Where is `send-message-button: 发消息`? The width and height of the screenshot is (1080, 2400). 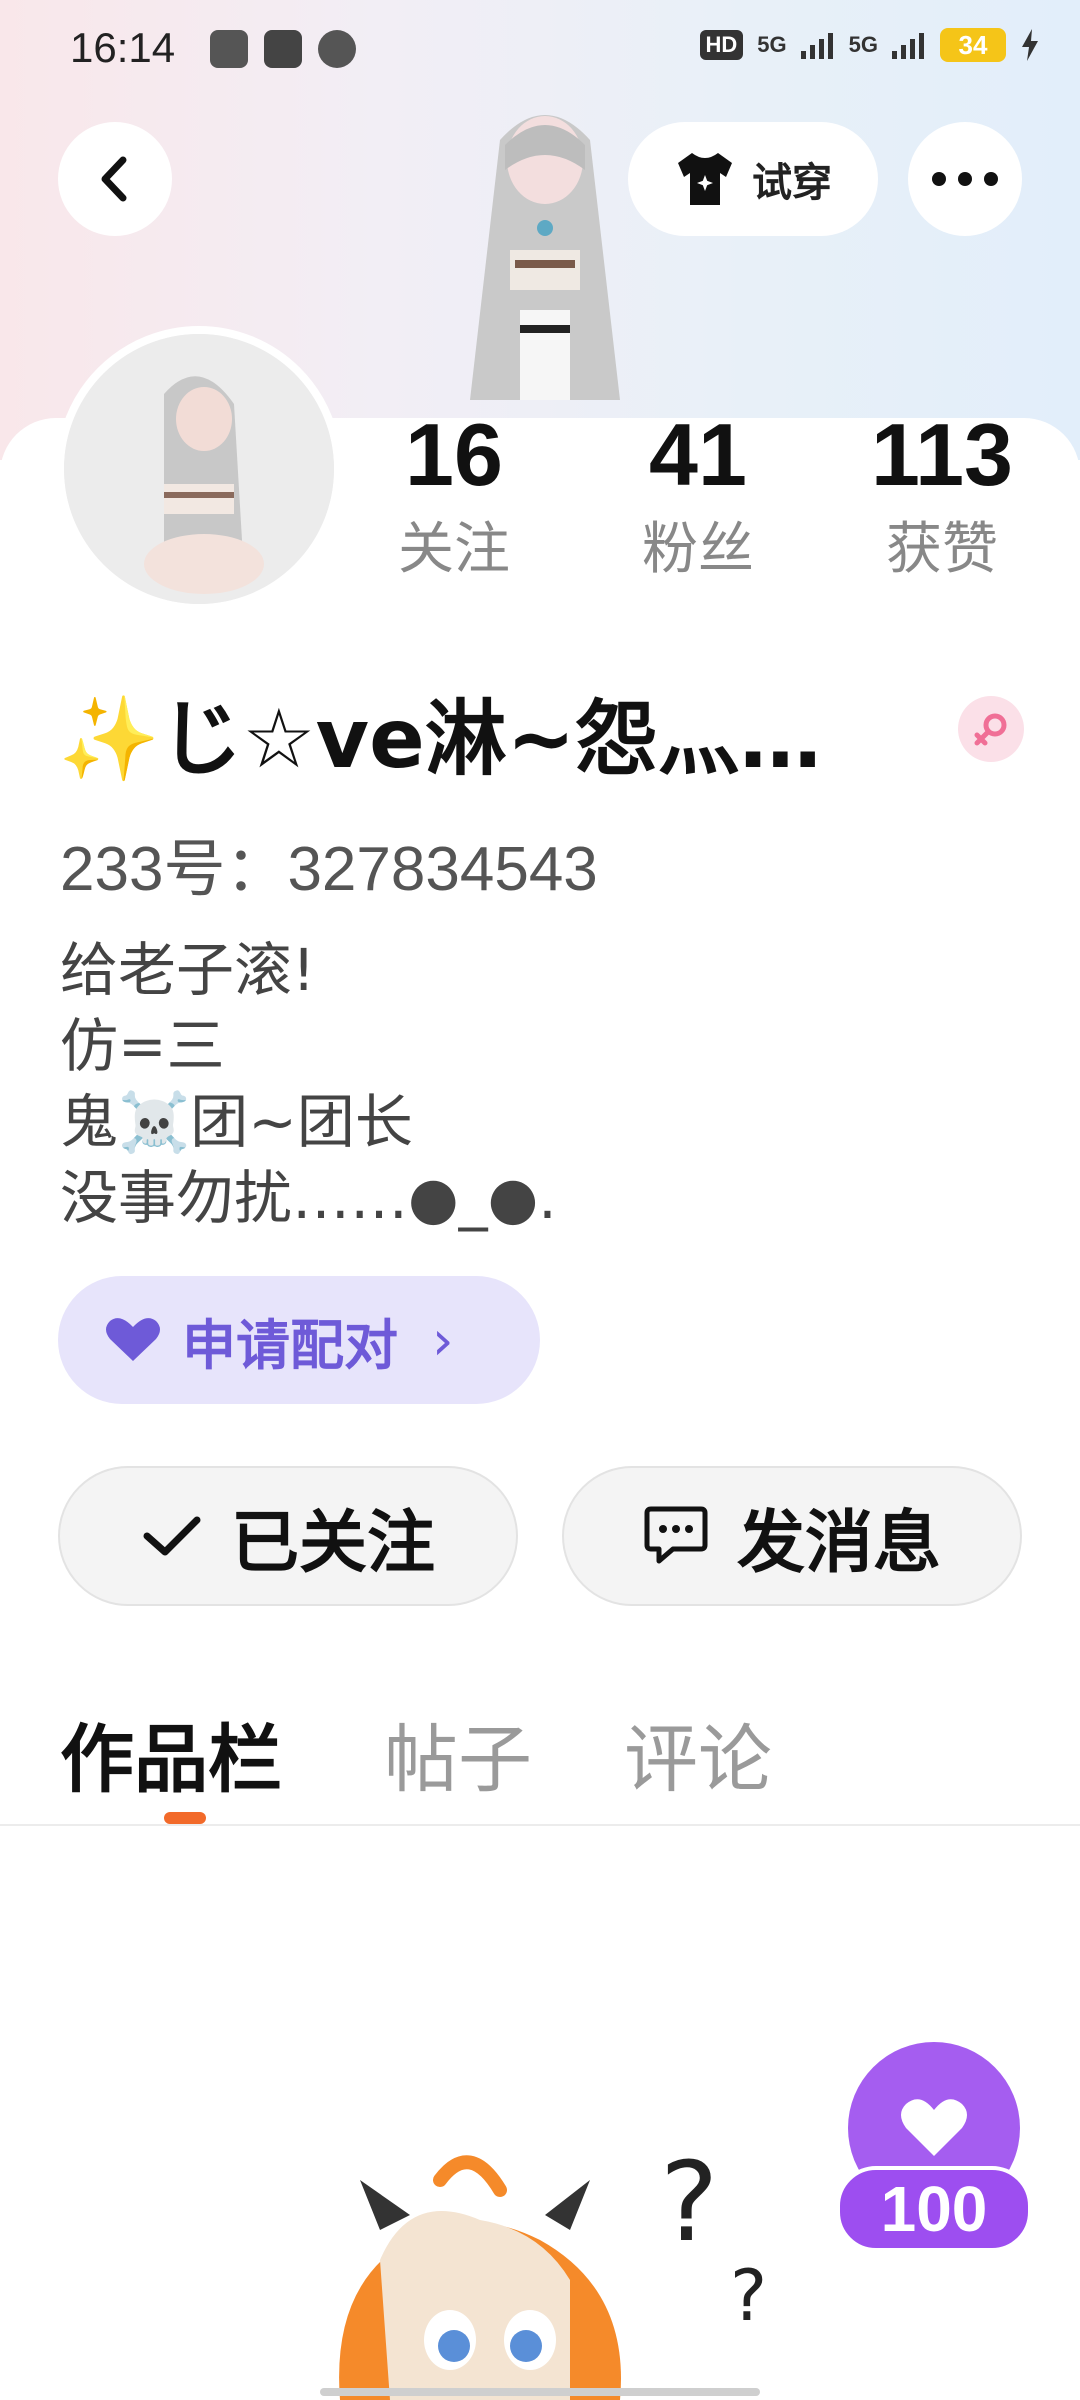 send-message-button: 发消息 is located at coordinates (792, 1536).